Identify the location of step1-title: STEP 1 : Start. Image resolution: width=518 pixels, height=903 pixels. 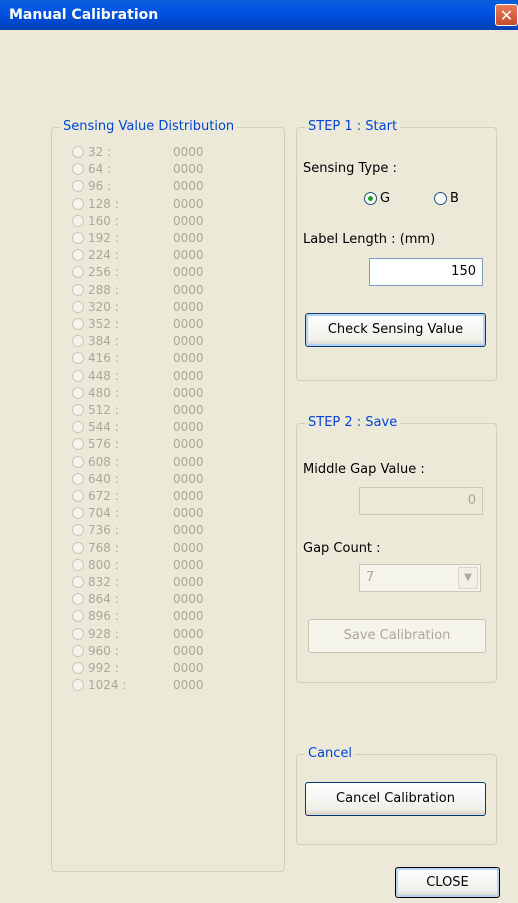
(353, 126).